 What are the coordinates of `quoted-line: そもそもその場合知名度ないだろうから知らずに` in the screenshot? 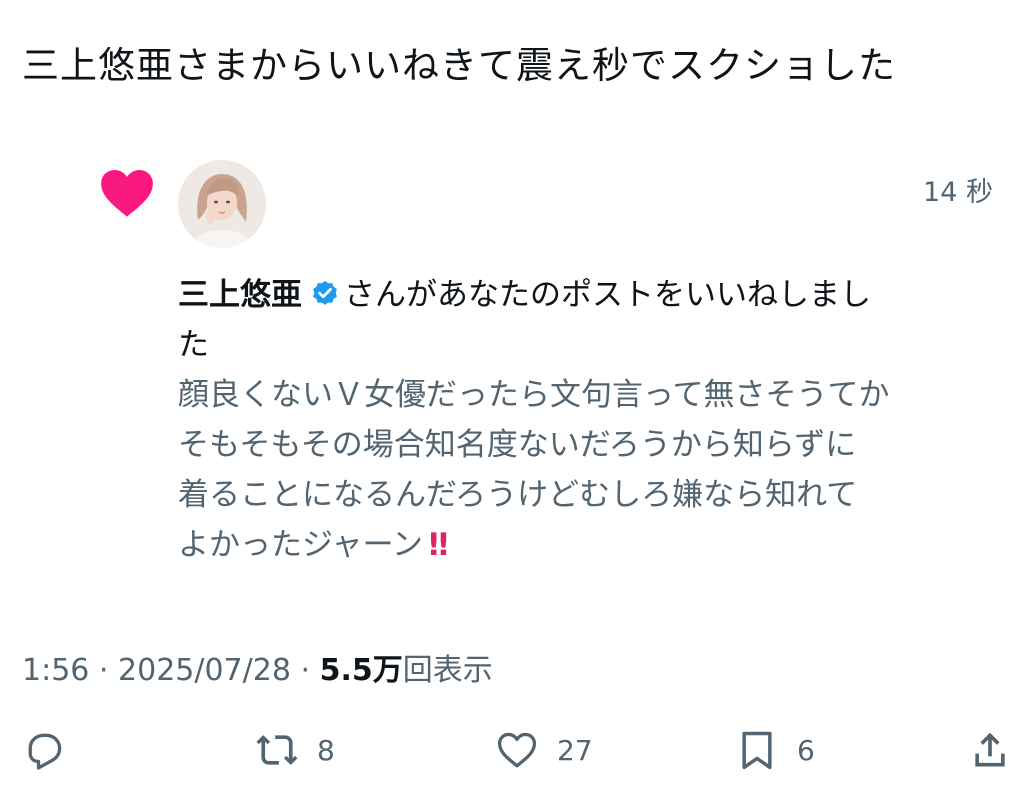 It's located at (517, 445).